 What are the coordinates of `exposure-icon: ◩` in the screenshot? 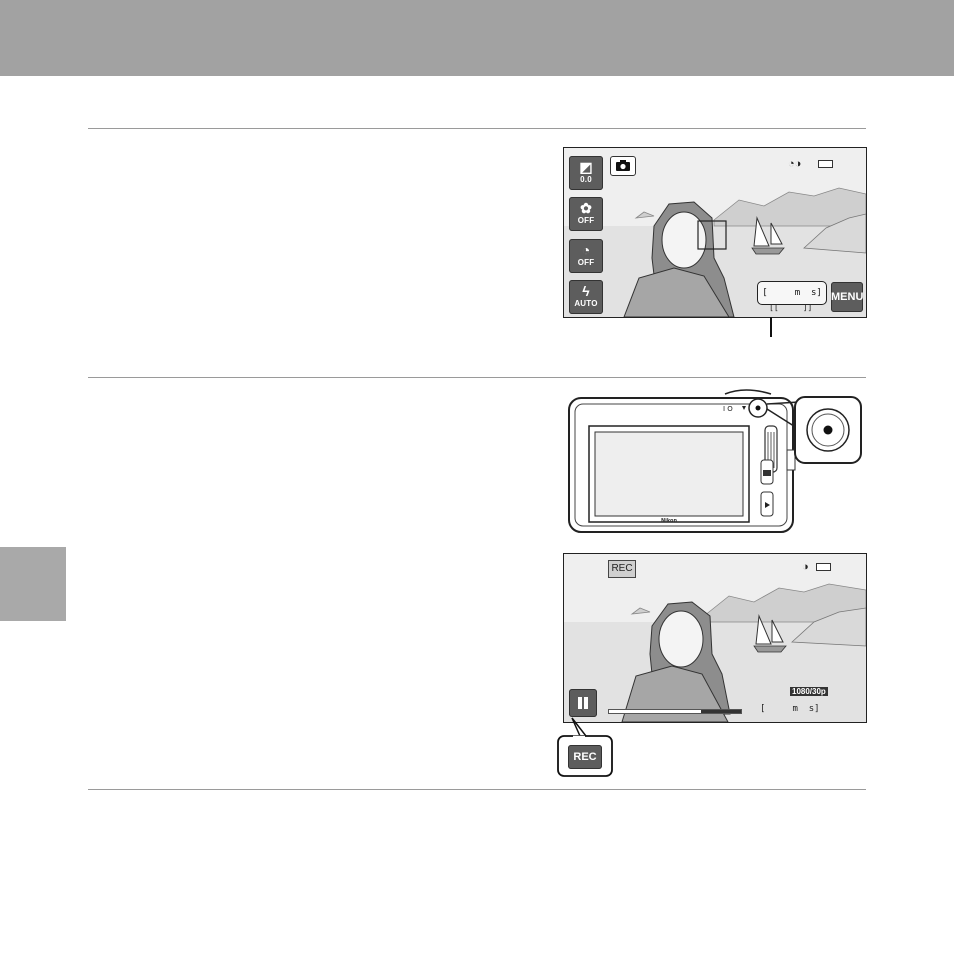 It's located at (586, 167).